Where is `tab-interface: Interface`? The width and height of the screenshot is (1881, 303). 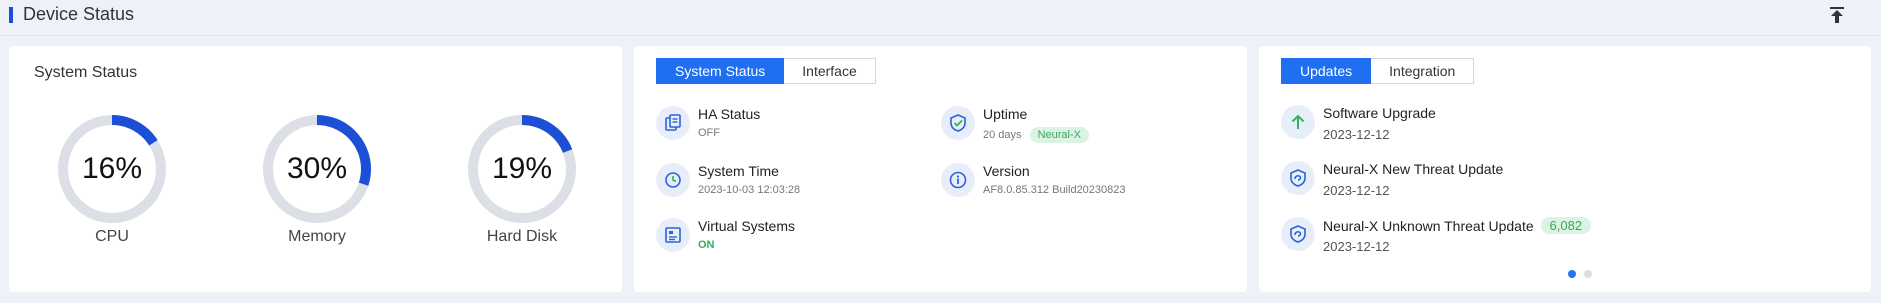
tab-interface: Interface is located at coordinates (830, 71).